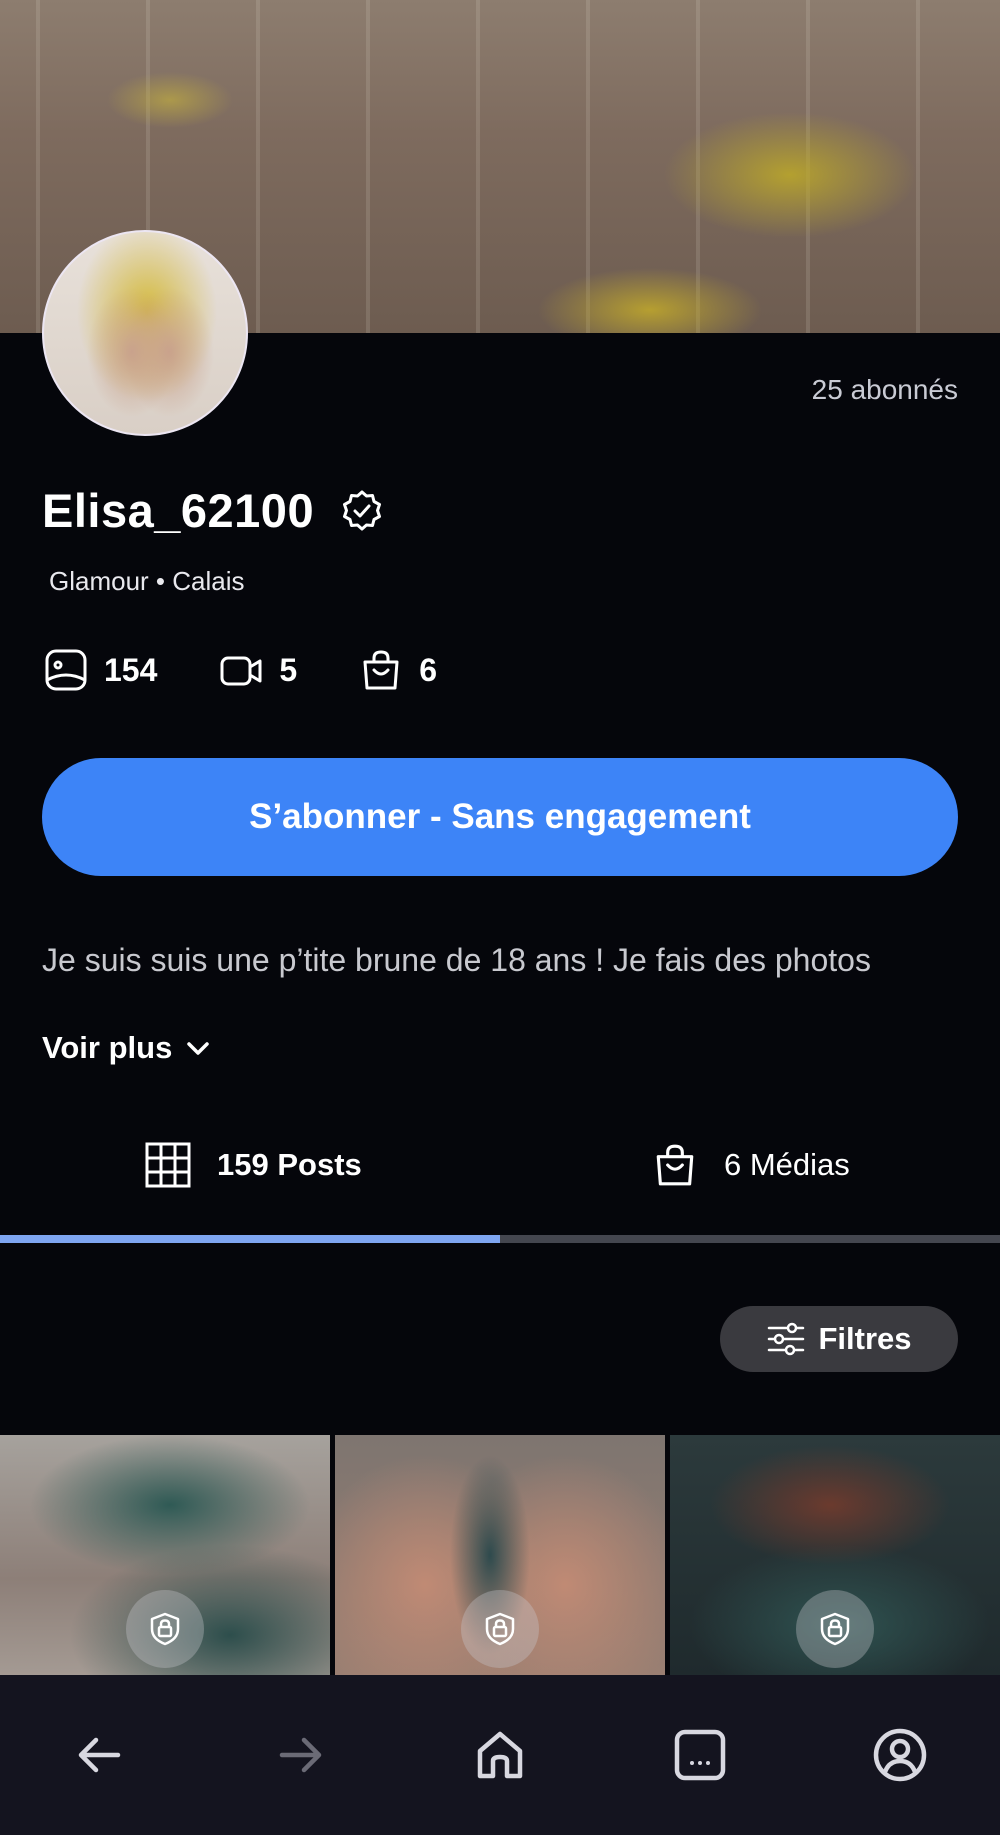  I want to click on sliders-icon, so click(786, 1339).